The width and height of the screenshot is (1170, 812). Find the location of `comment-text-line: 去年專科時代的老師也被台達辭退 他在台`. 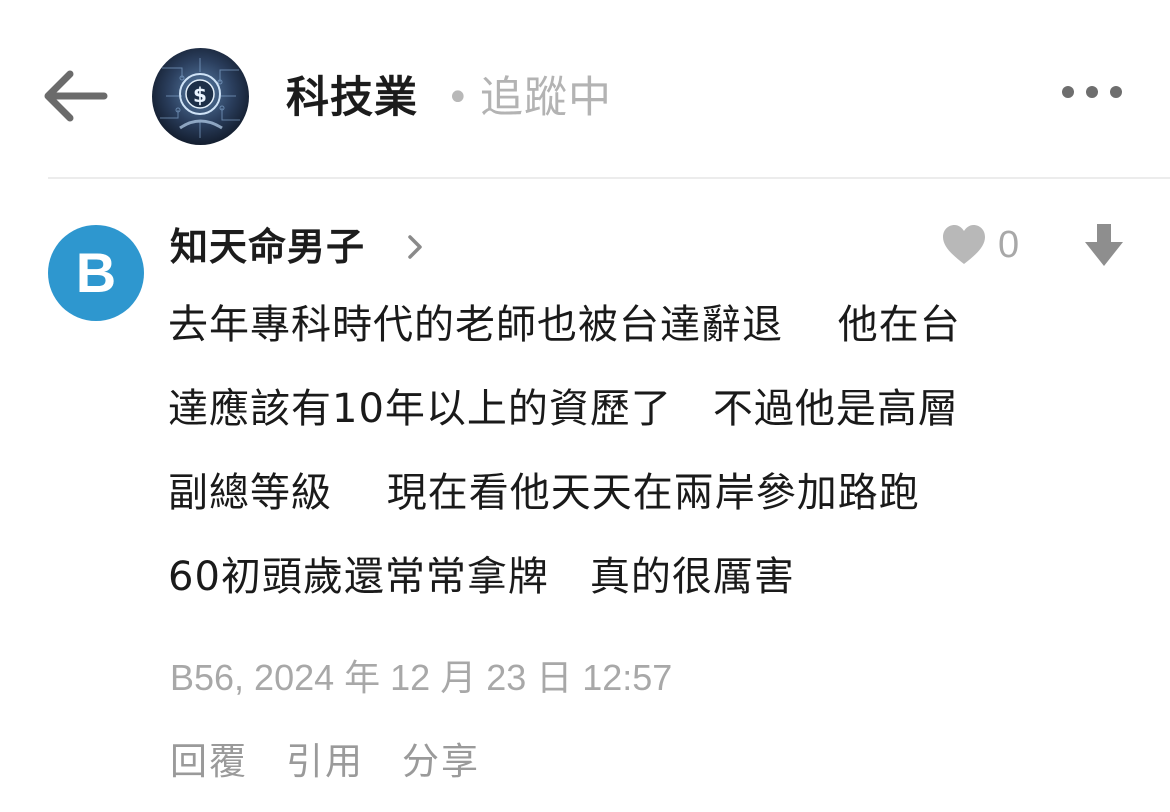

comment-text-line: 去年專科時代的老師也被台達辭退 他在台 is located at coordinates (564, 325).